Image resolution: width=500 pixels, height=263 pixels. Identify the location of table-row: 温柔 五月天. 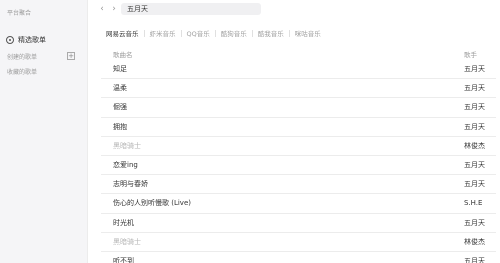
(298, 89).